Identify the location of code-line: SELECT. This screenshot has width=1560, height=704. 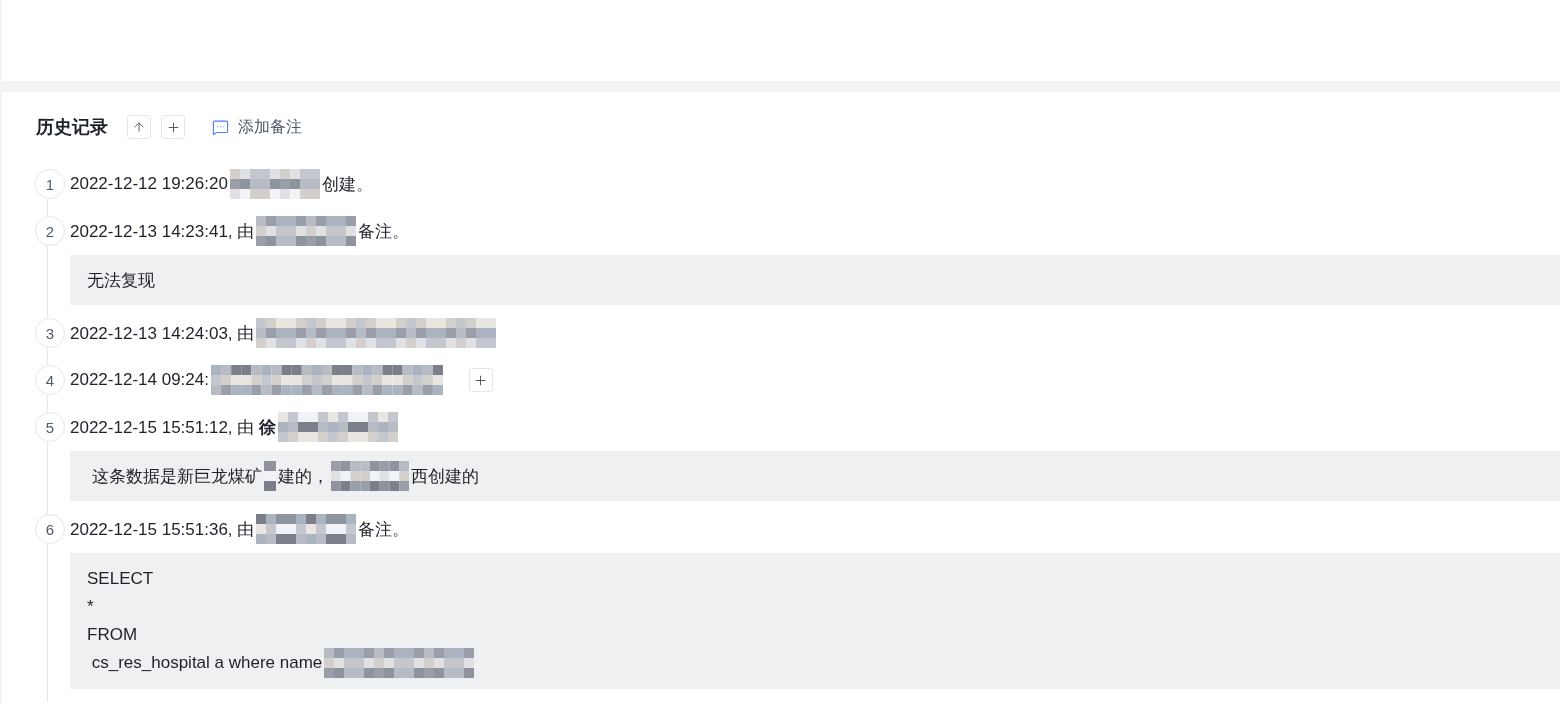
(120, 579).